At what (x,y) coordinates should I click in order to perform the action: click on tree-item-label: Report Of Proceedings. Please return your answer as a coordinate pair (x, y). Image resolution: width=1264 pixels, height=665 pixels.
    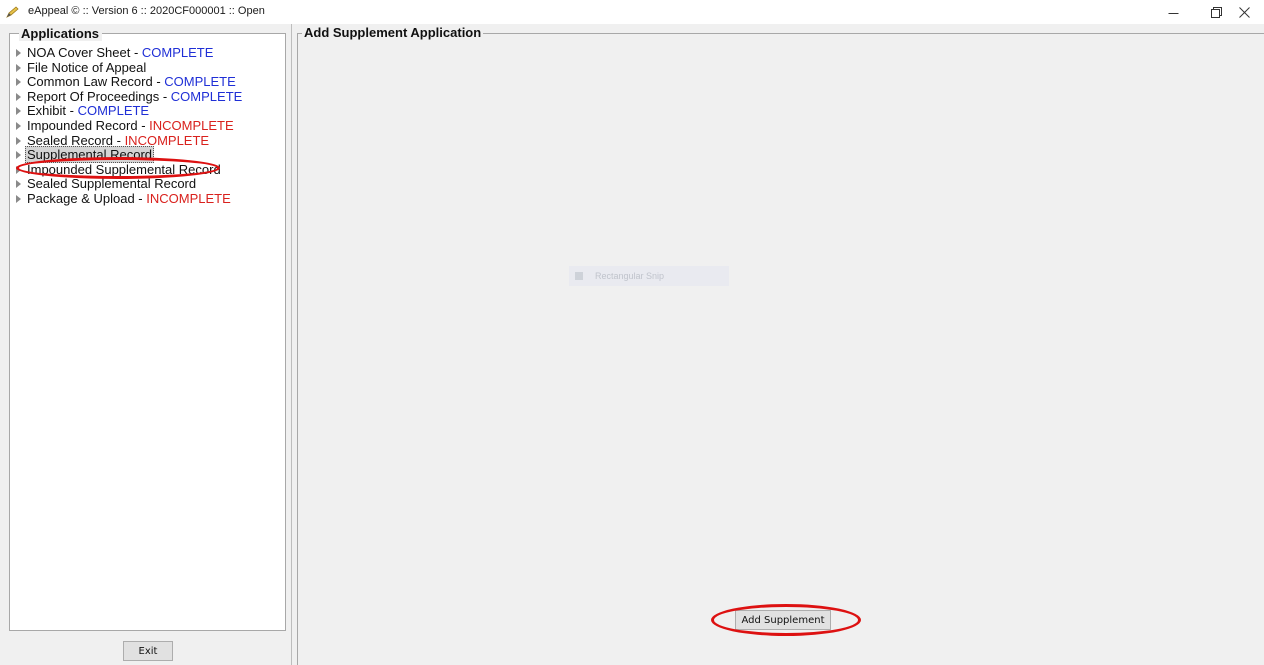
    Looking at the image, I should click on (93, 96).